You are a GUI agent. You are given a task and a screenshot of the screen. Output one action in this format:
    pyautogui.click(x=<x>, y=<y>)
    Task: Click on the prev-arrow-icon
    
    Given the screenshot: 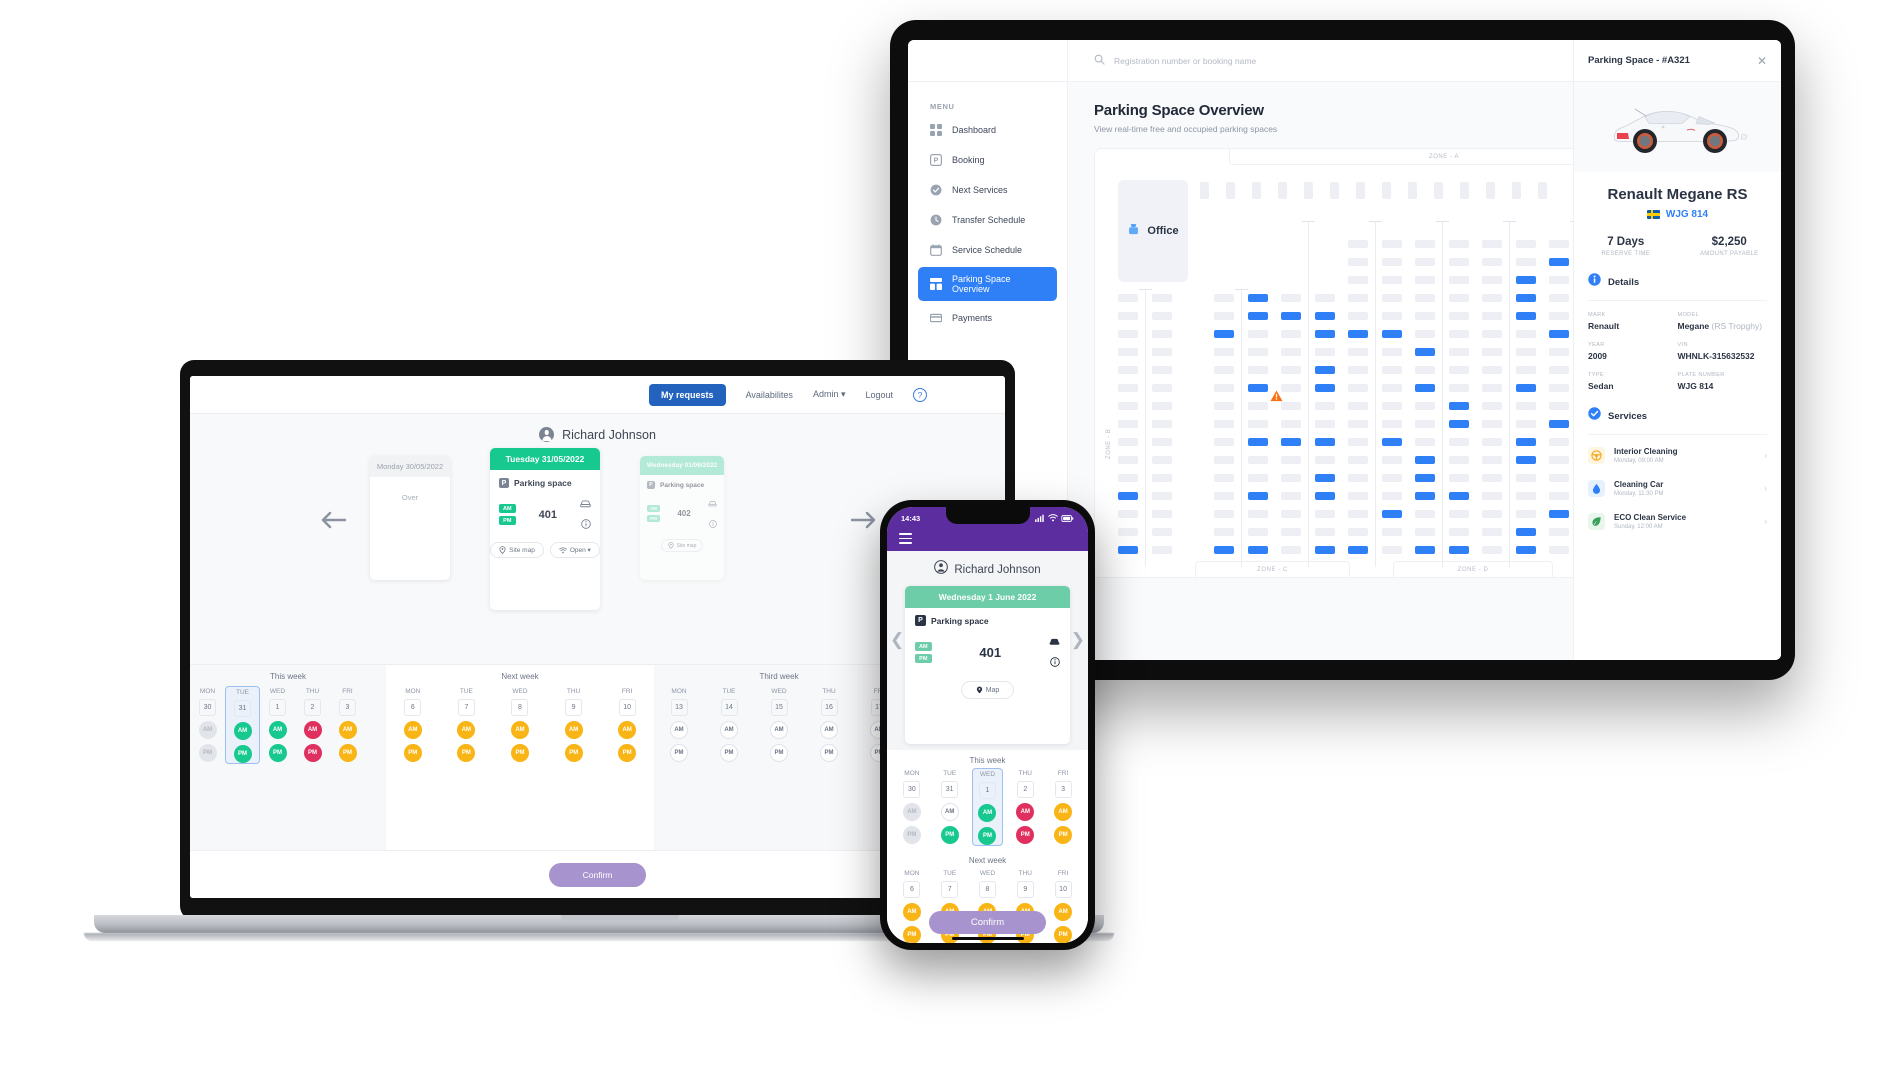 What is the action you would take?
    pyautogui.click(x=333, y=520)
    